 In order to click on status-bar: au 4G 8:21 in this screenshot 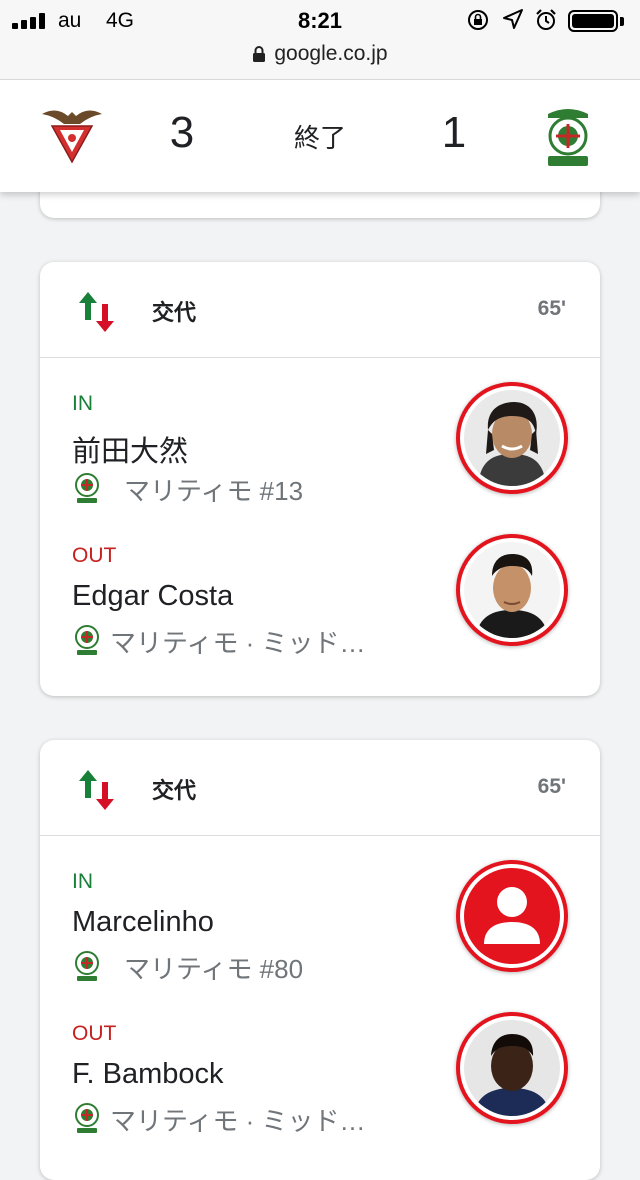, I will do `click(320, 20)`.